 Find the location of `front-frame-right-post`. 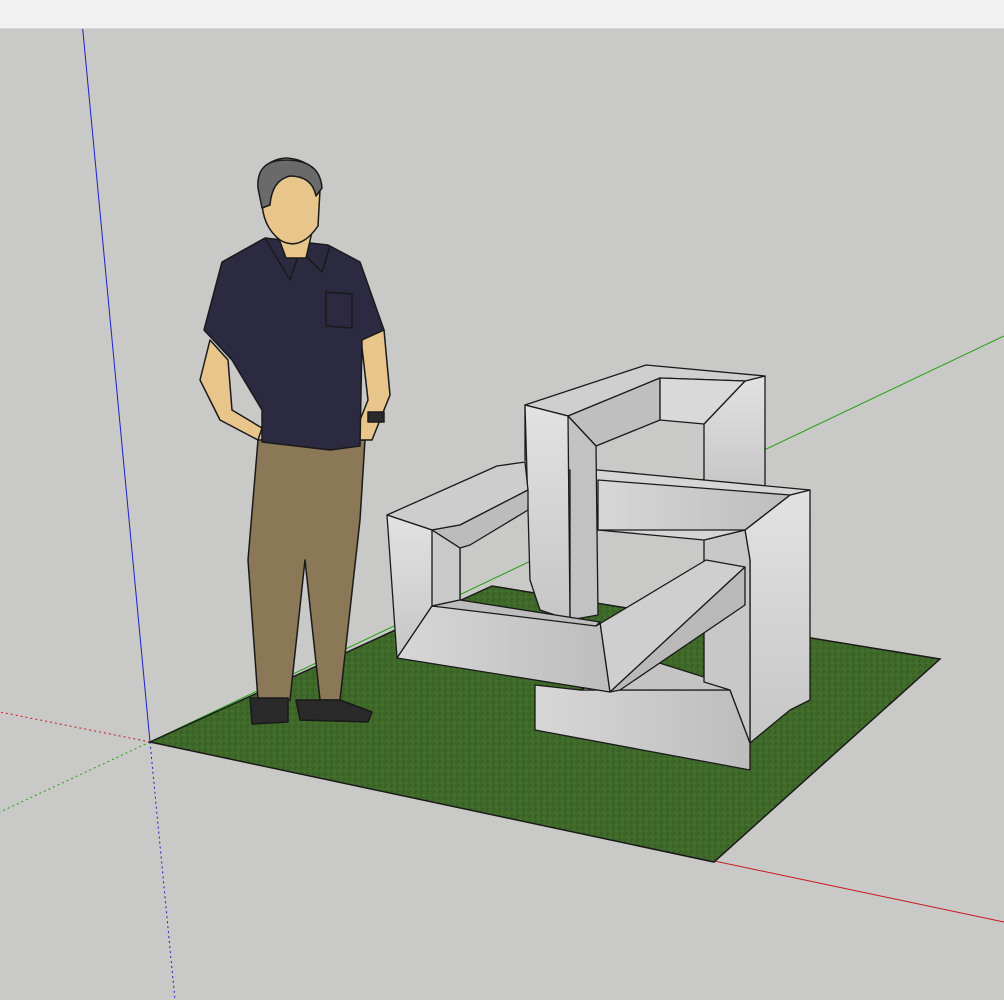

front-frame-right-post is located at coordinates (777, 616).